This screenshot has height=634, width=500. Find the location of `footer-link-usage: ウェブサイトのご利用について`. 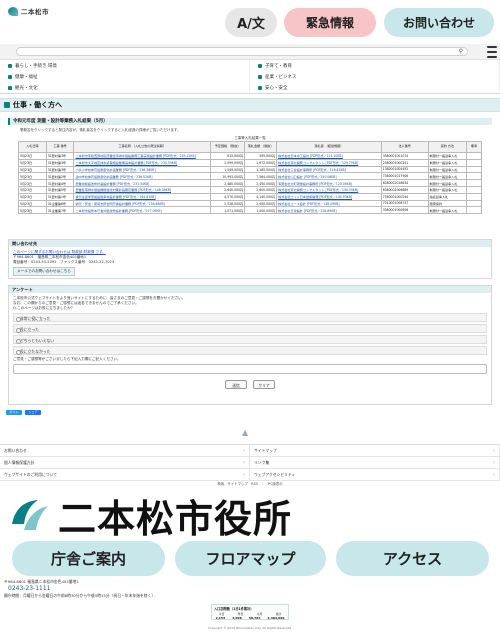

footer-link-usage: ウェブサイトのご利用について is located at coordinates (125, 475).